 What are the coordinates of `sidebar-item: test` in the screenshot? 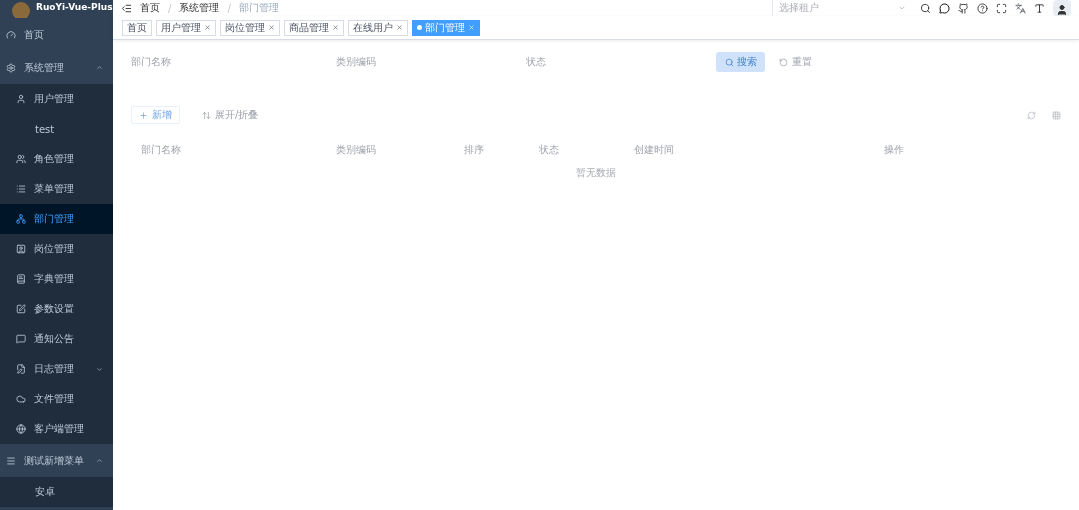 It's located at (56, 129).